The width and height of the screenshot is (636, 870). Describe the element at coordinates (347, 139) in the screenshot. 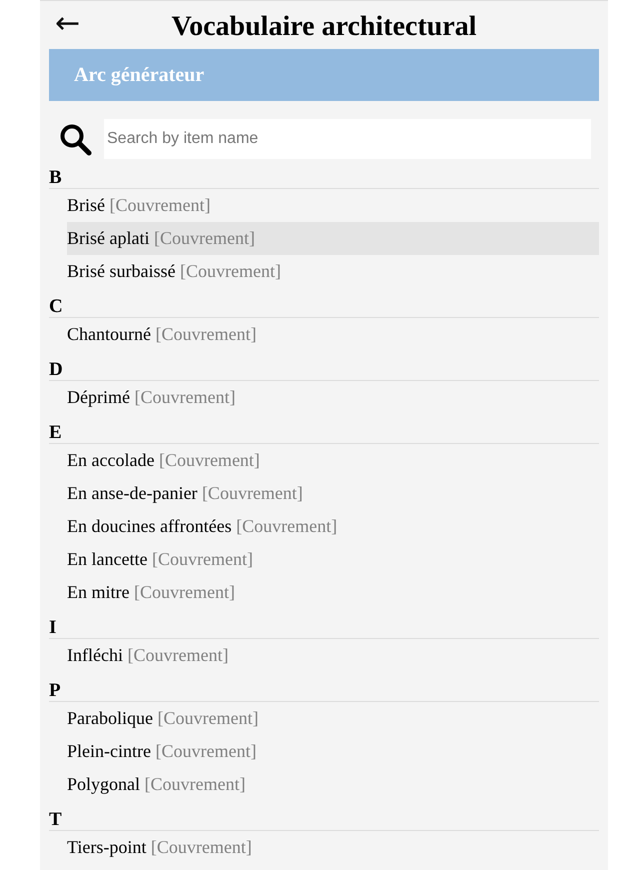

I see `search-field: Search by item name` at that location.